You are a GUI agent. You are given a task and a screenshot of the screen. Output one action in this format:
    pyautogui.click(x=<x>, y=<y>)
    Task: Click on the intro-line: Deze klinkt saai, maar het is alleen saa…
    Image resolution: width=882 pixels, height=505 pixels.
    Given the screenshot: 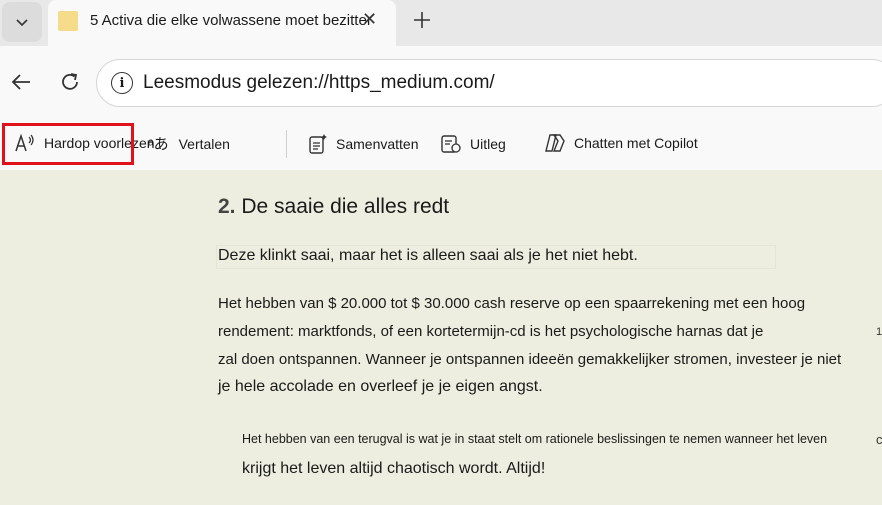 What is the action you would take?
    pyautogui.click(x=428, y=255)
    